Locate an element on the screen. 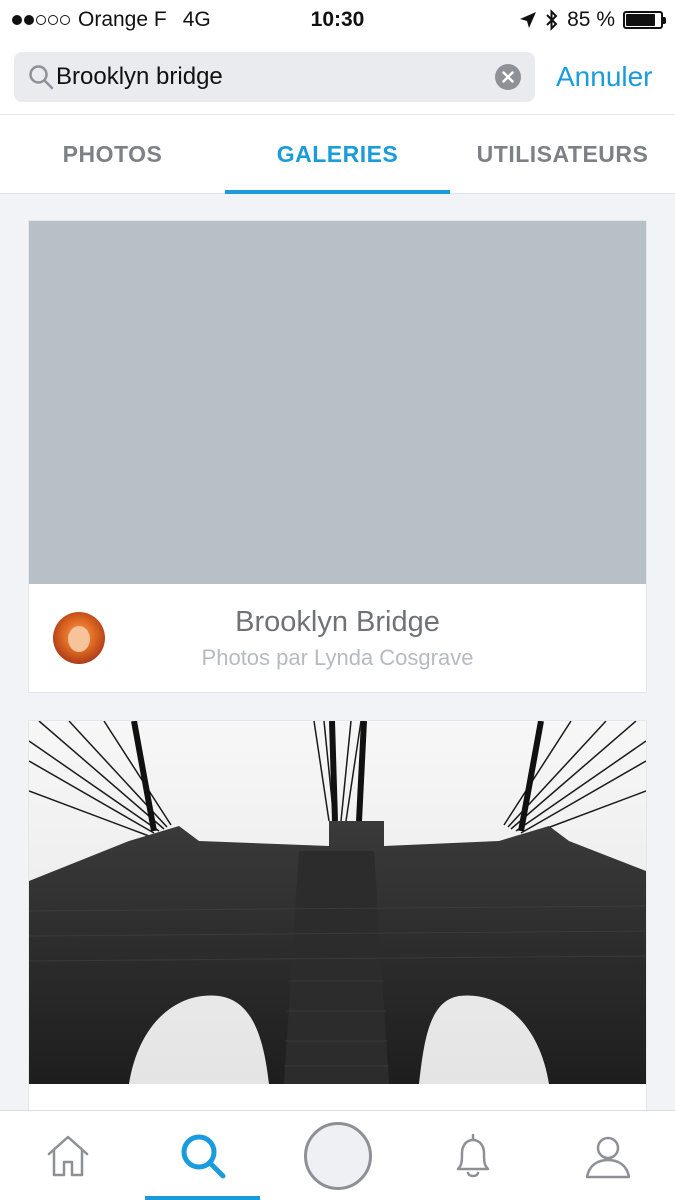  signal-strength-icon is located at coordinates (41, 20).